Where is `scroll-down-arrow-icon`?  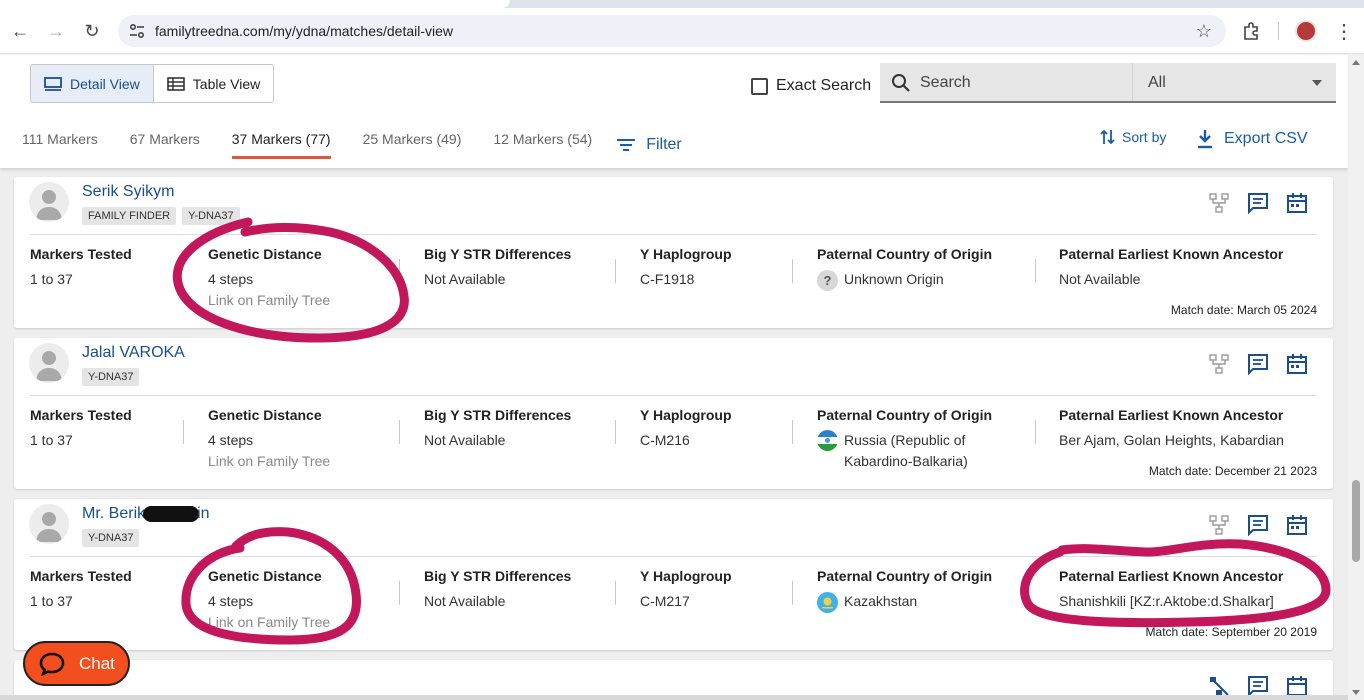
scroll-down-arrow-icon is located at coordinates (1356, 692).